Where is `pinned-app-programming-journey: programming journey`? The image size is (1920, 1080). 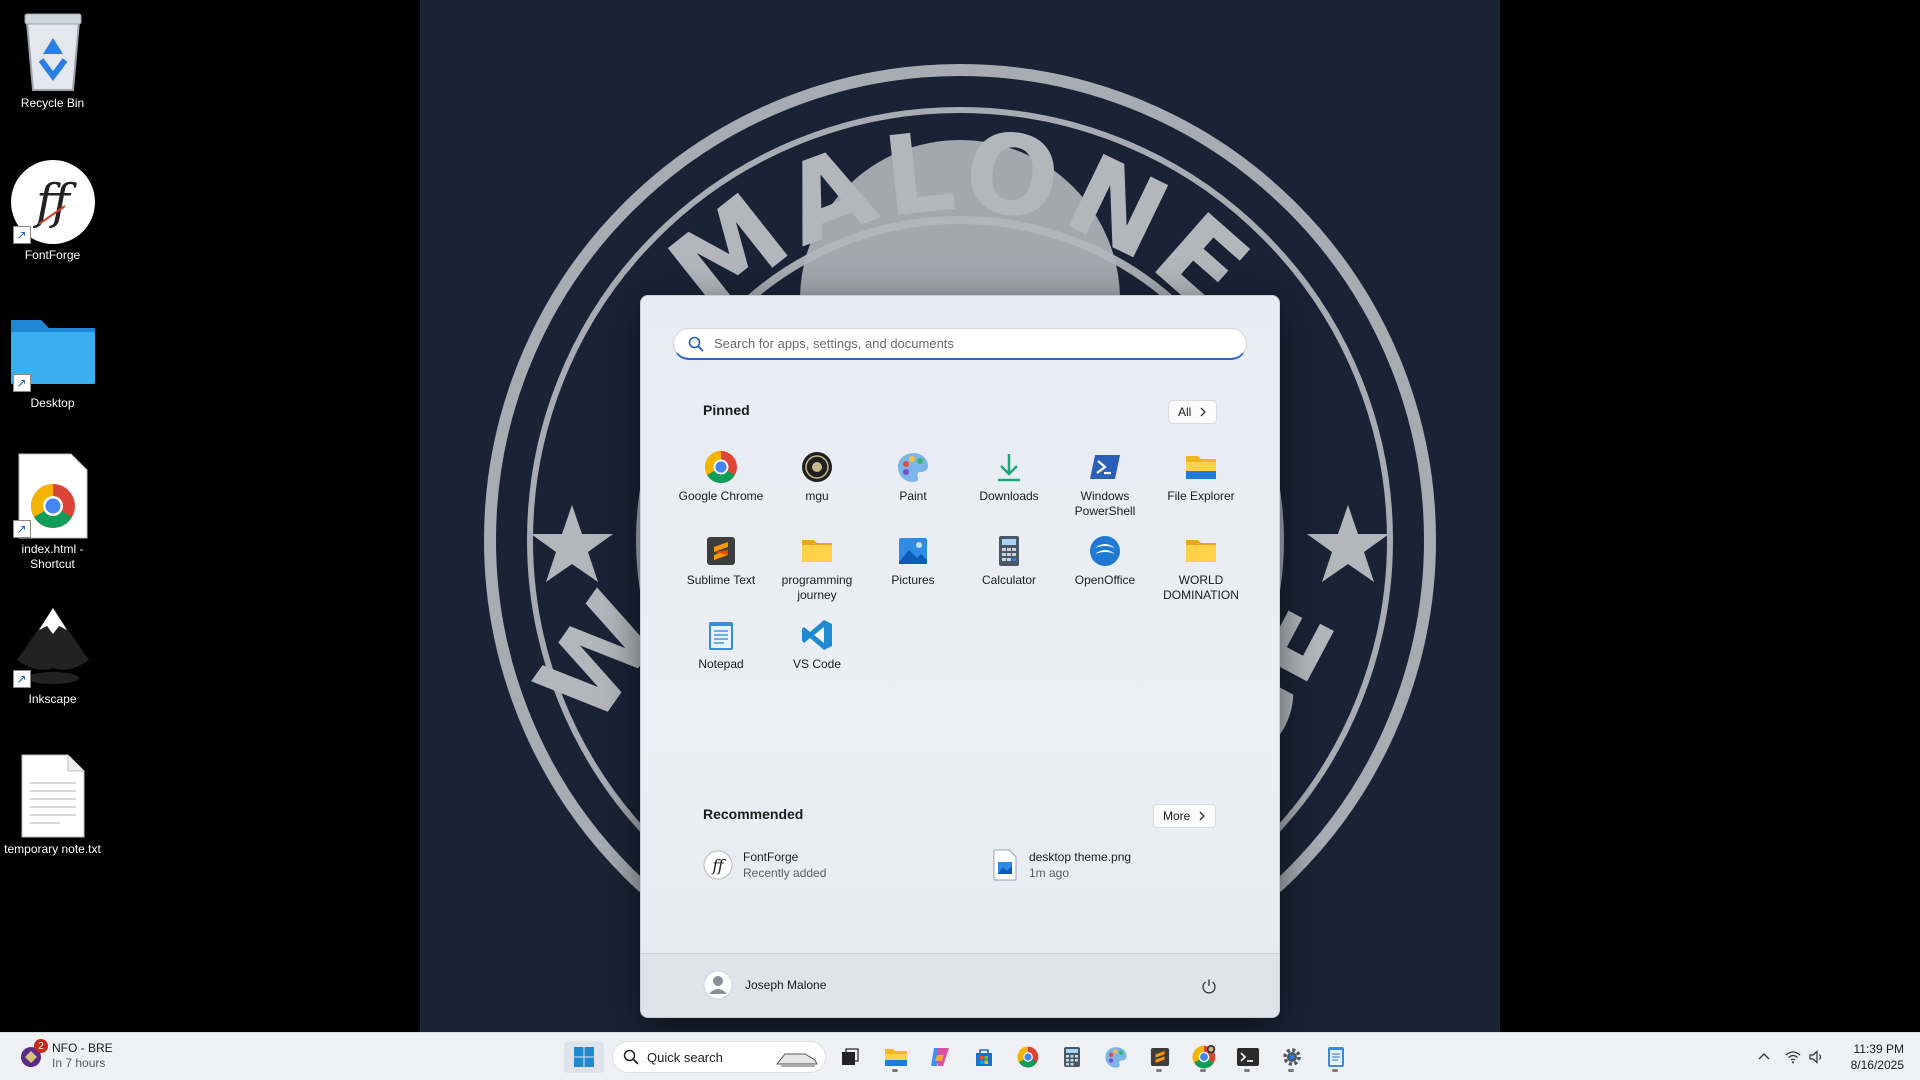 pinned-app-programming-journey: programming journey is located at coordinates (817, 568).